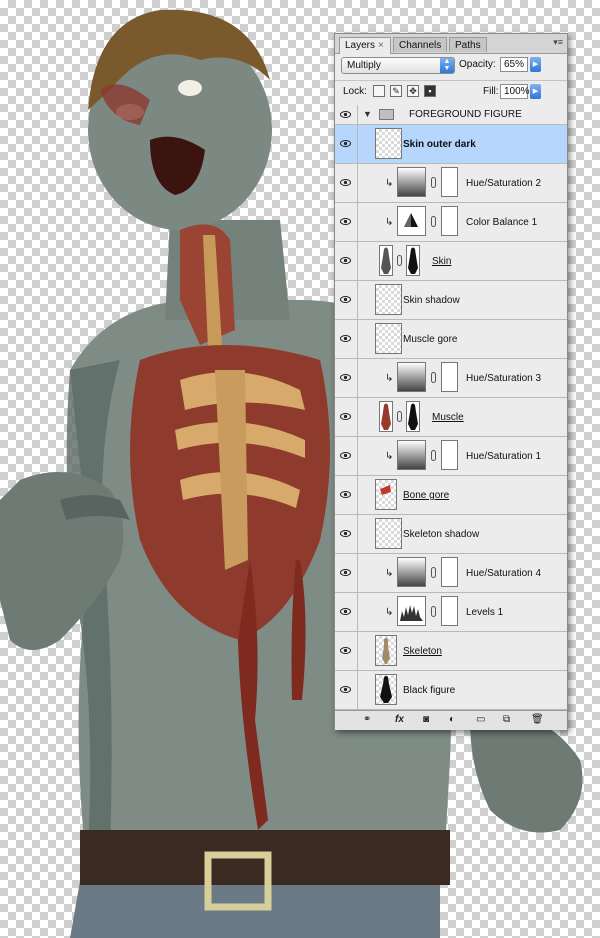 The image size is (600, 938). Describe the element at coordinates (477, 64) in the screenshot. I see `opacity-label: Opacity:` at that location.